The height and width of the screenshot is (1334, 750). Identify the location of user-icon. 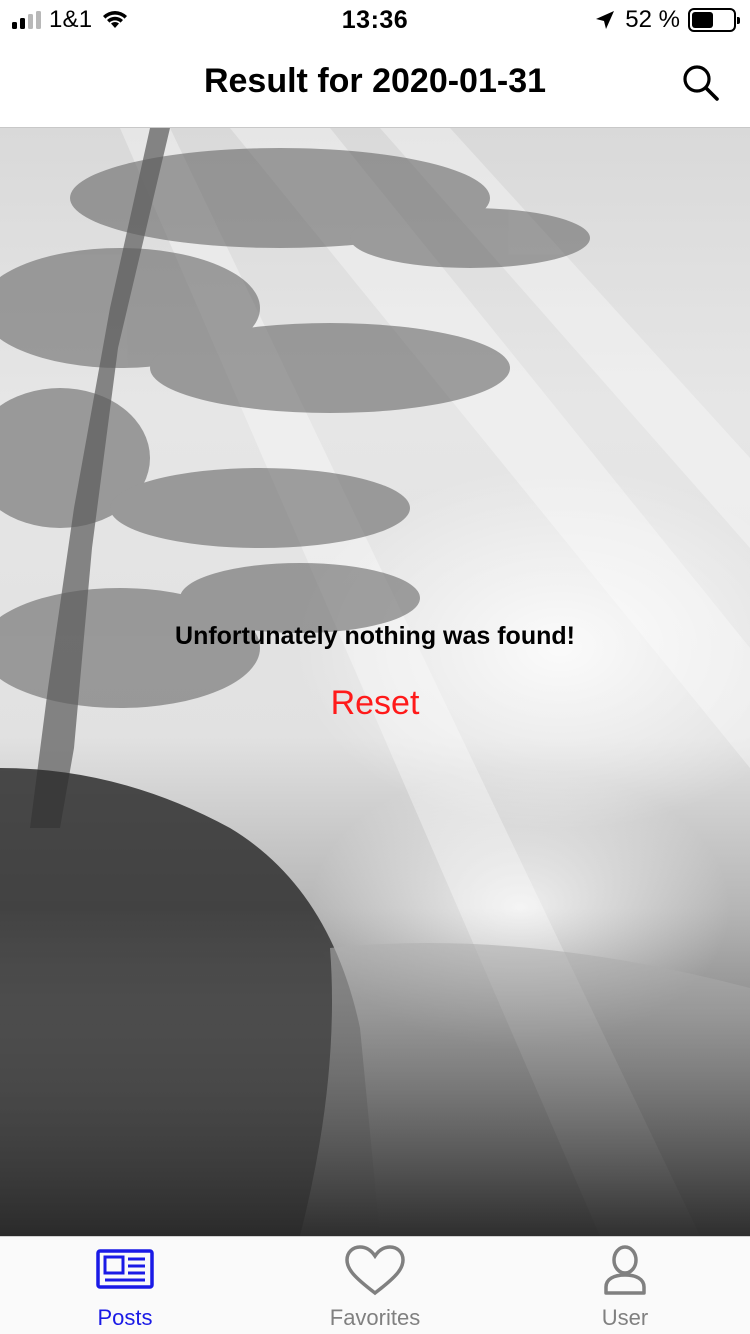
(625, 1270).